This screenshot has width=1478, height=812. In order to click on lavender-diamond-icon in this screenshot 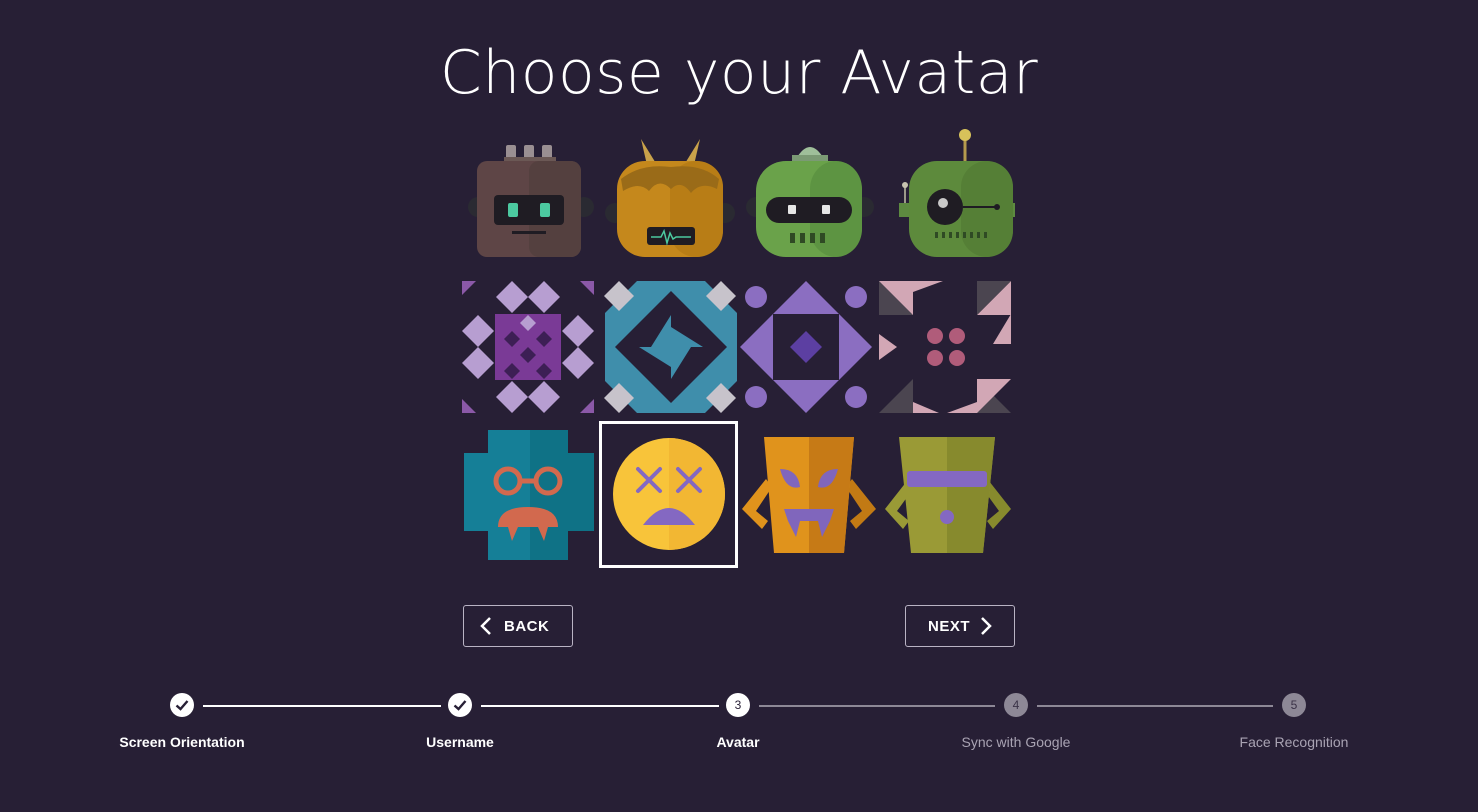, I will do `click(806, 347)`.